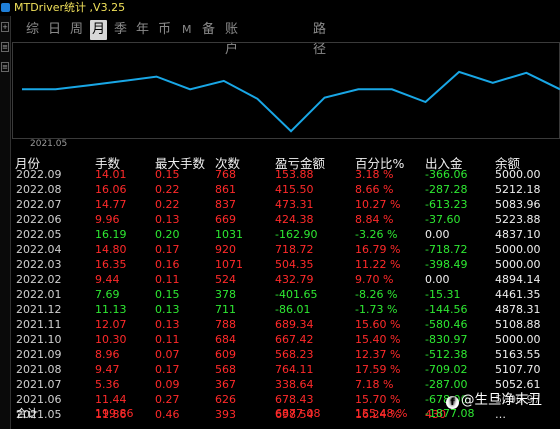 The height and width of the screenshot is (429, 560). Describe the element at coordinates (518, 369) in the screenshot. I see `cell-balance: 5107.70` at that location.